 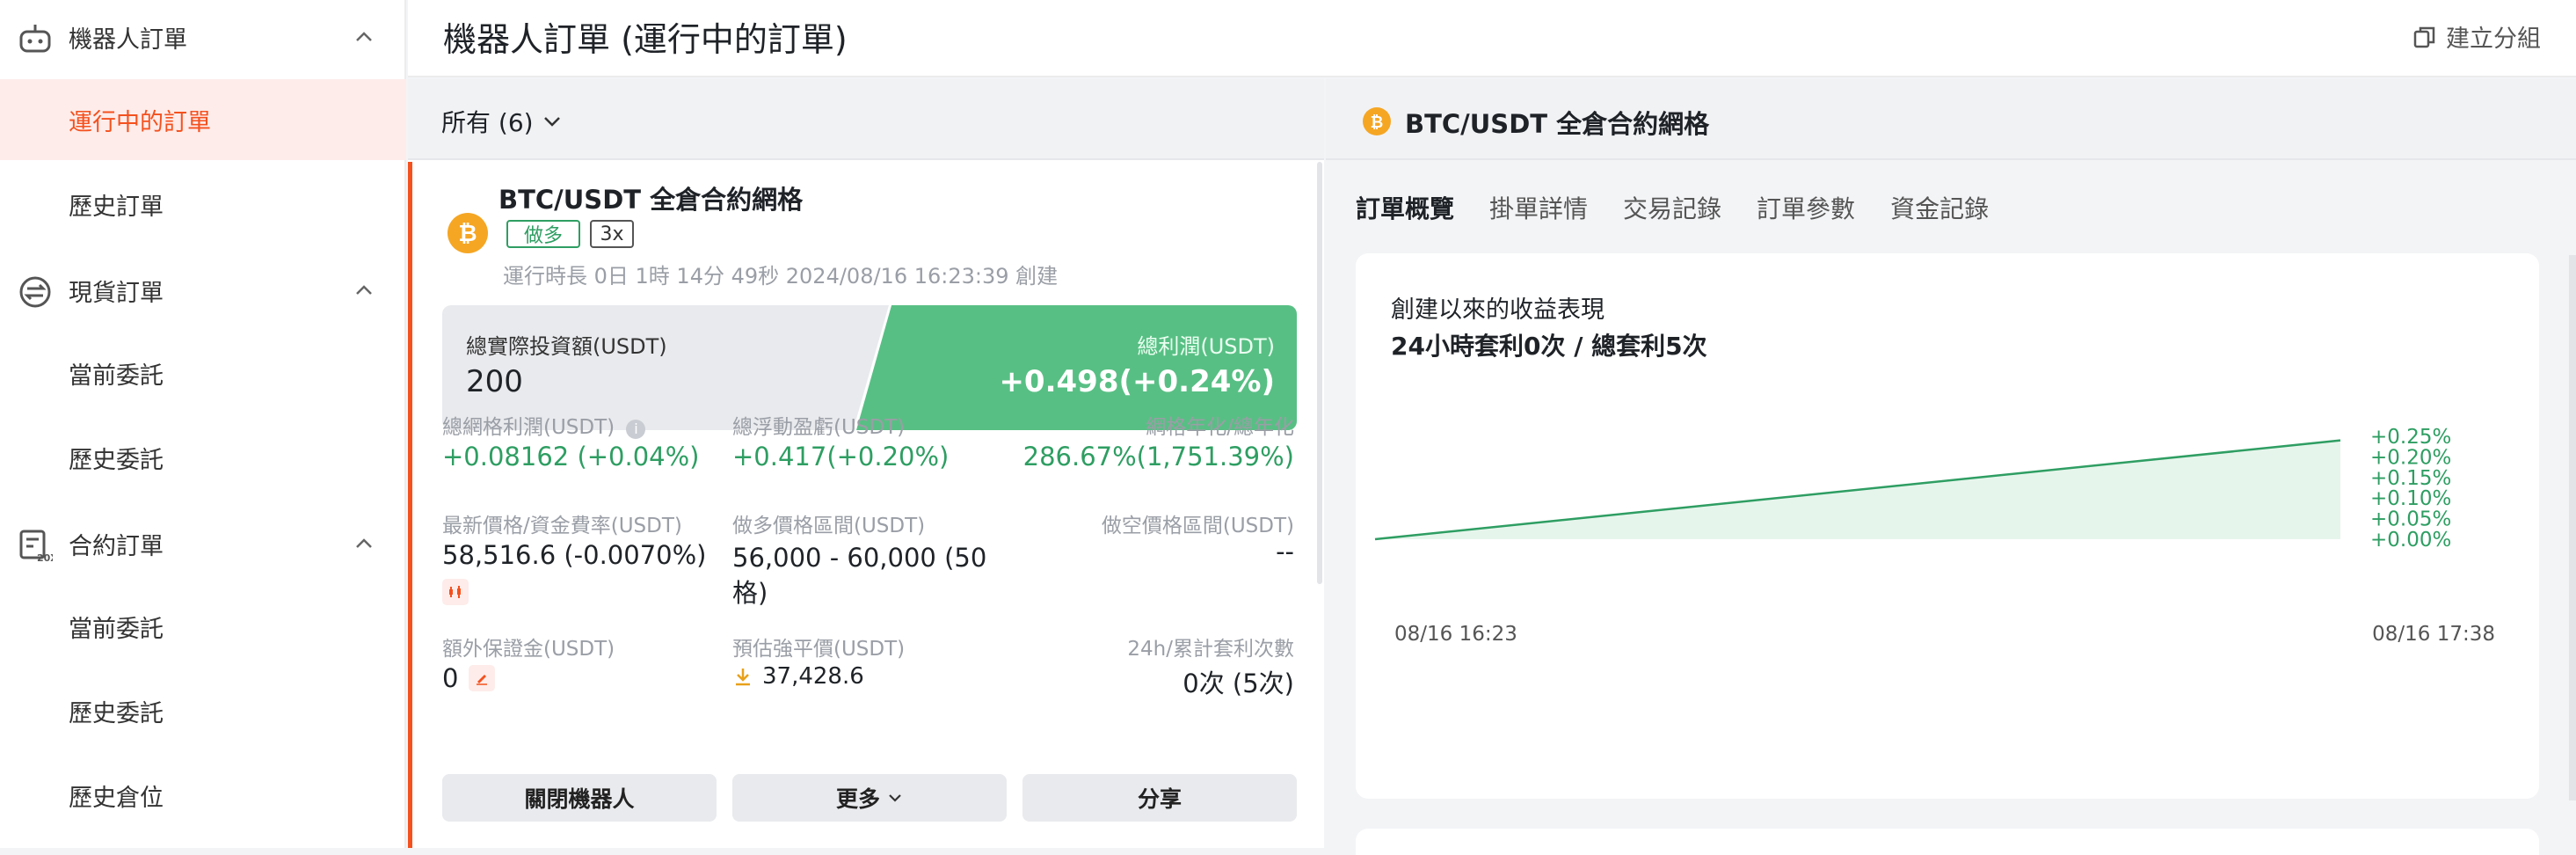 I want to click on sidebar-item-spot-history: 歷史委託, so click(x=203, y=457).